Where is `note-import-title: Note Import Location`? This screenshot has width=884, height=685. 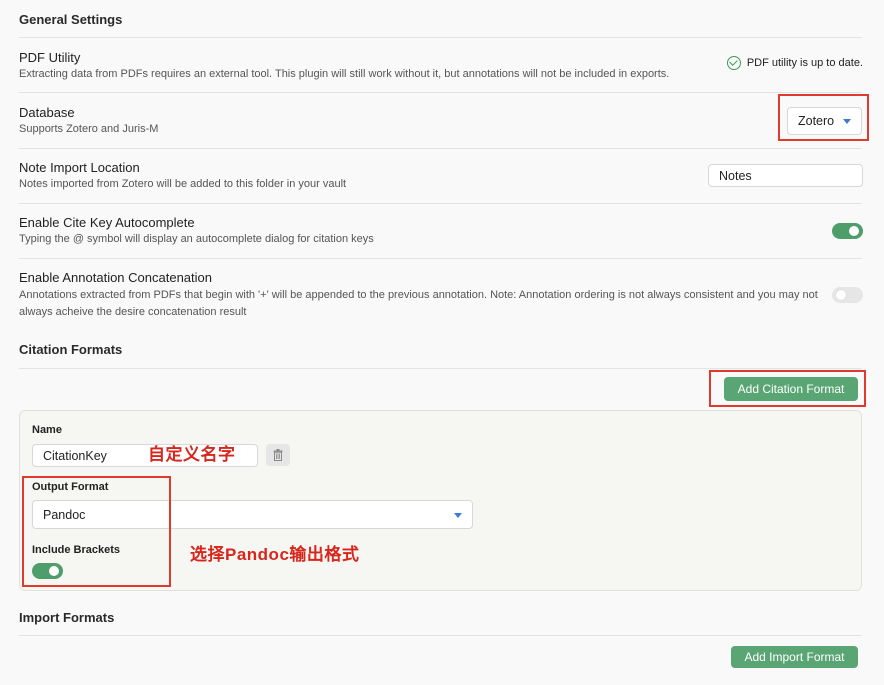
note-import-title: Note Import Location is located at coordinates (79, 167).